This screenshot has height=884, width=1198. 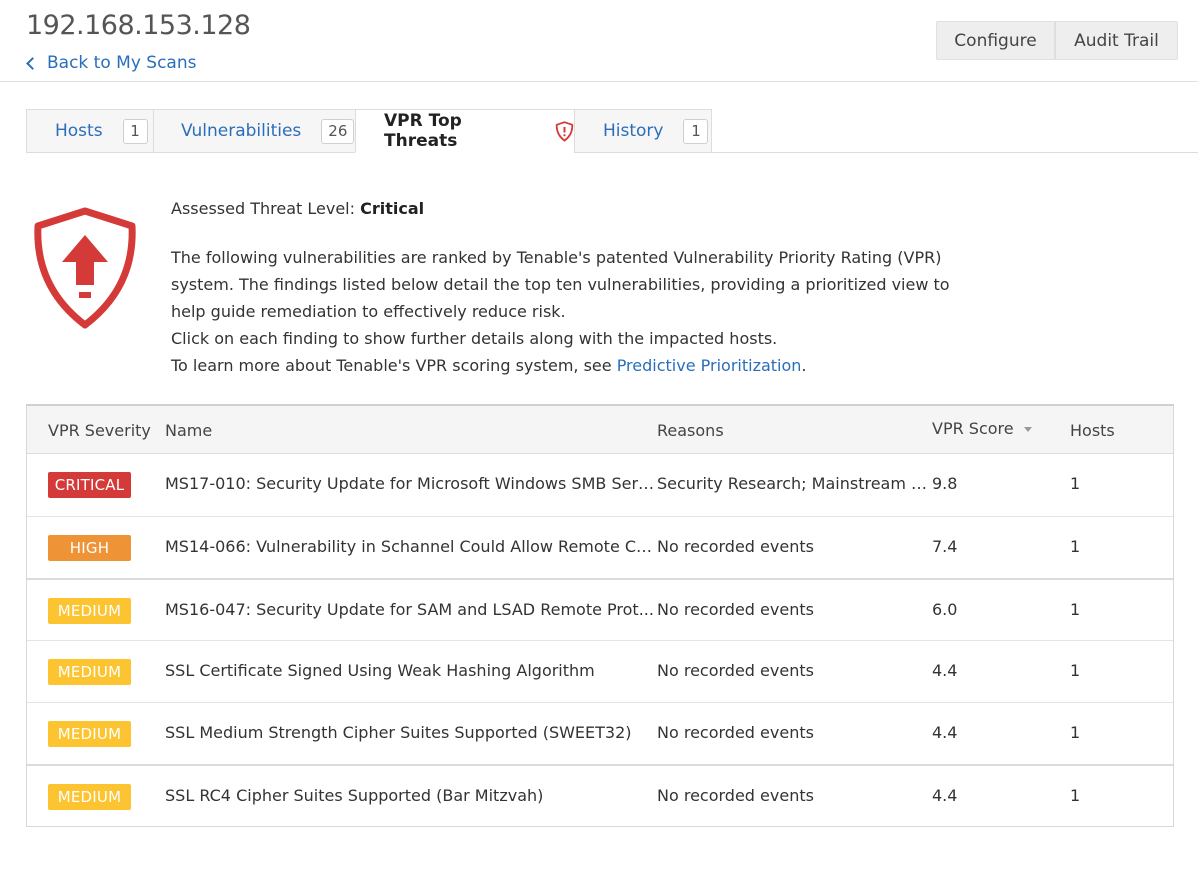 I want to click on threat-level-line: Assessed Threat Level: Critical, so click(x=297, y=208).